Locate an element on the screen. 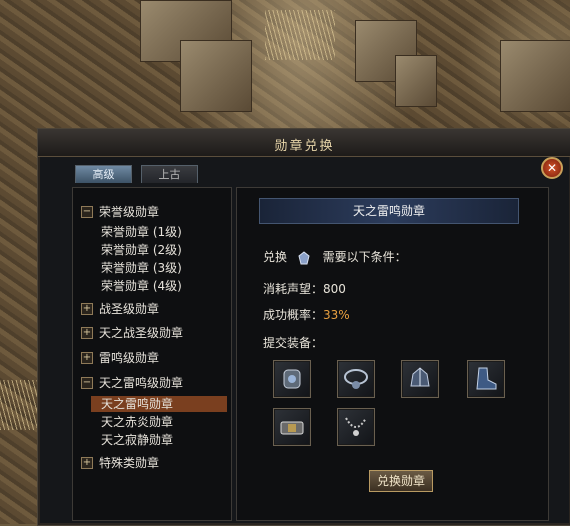 The width and height of the screenshot is (570, 526). chain-necklace-icon is located at coordinates (356, 426).